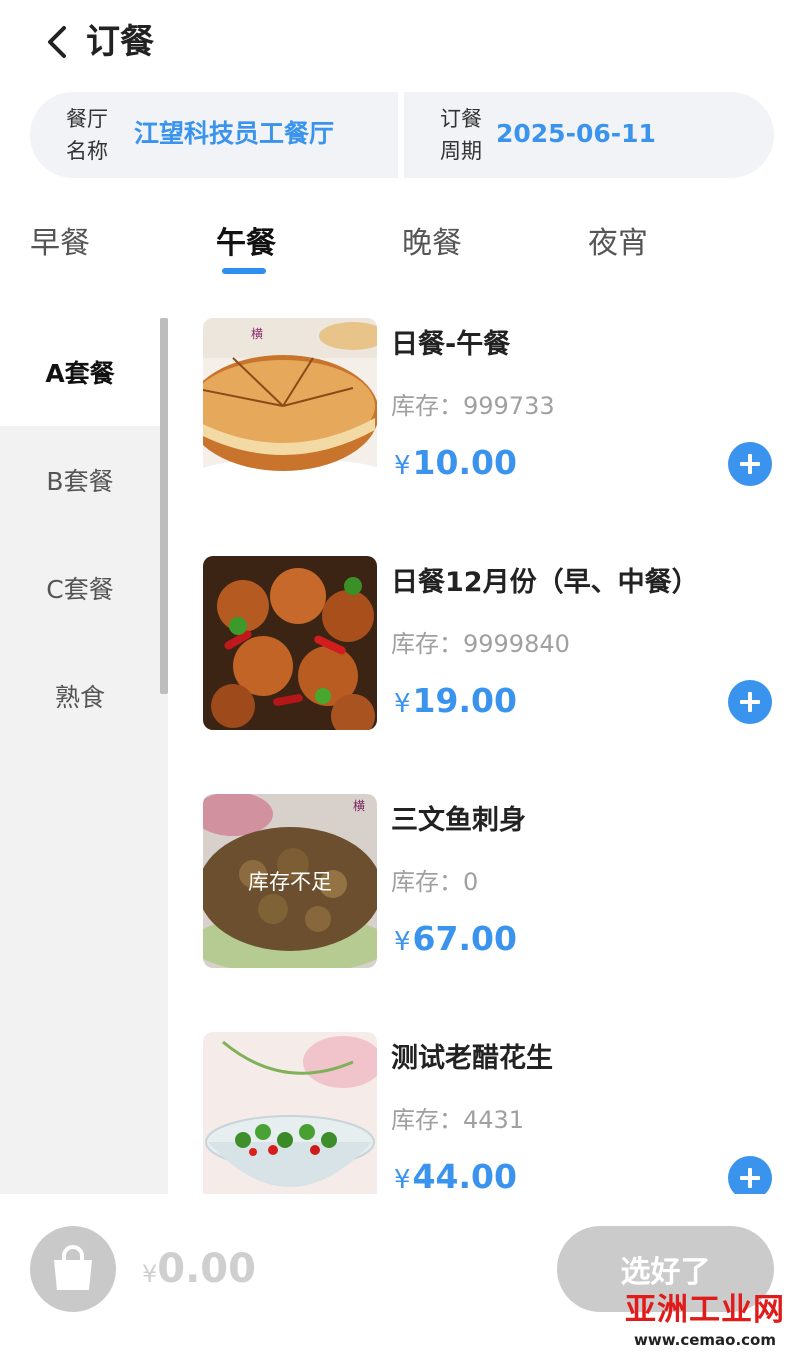  I want to click on pepper-bowl-dish-image, so click(290, 1113).